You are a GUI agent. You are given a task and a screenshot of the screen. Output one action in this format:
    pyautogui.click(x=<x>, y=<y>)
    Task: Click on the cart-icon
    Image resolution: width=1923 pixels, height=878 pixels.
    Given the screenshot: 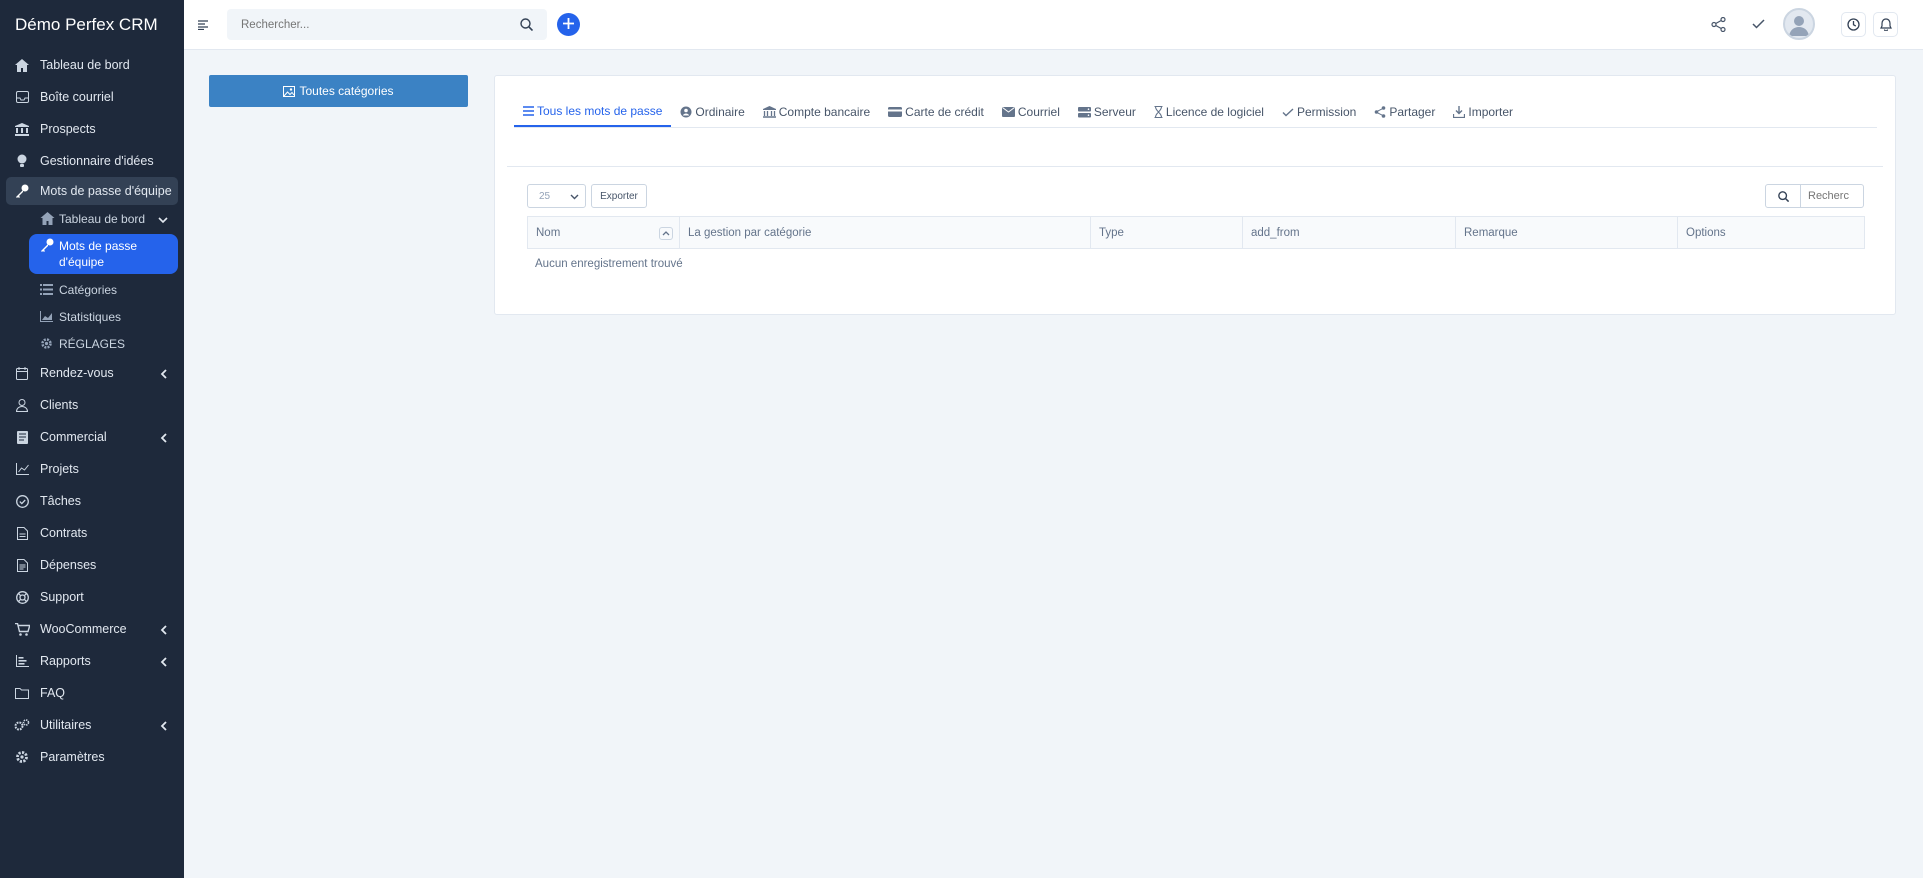 What is the action you would take?
    pyautogui.click(x=22, y=629)
    